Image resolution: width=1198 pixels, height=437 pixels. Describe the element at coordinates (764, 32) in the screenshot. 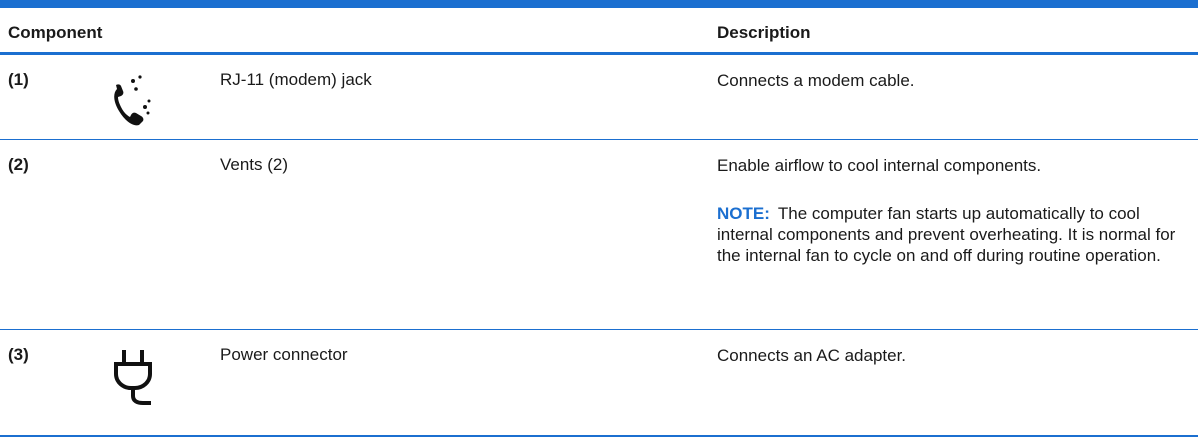

I see `header-description: Description` at that location.